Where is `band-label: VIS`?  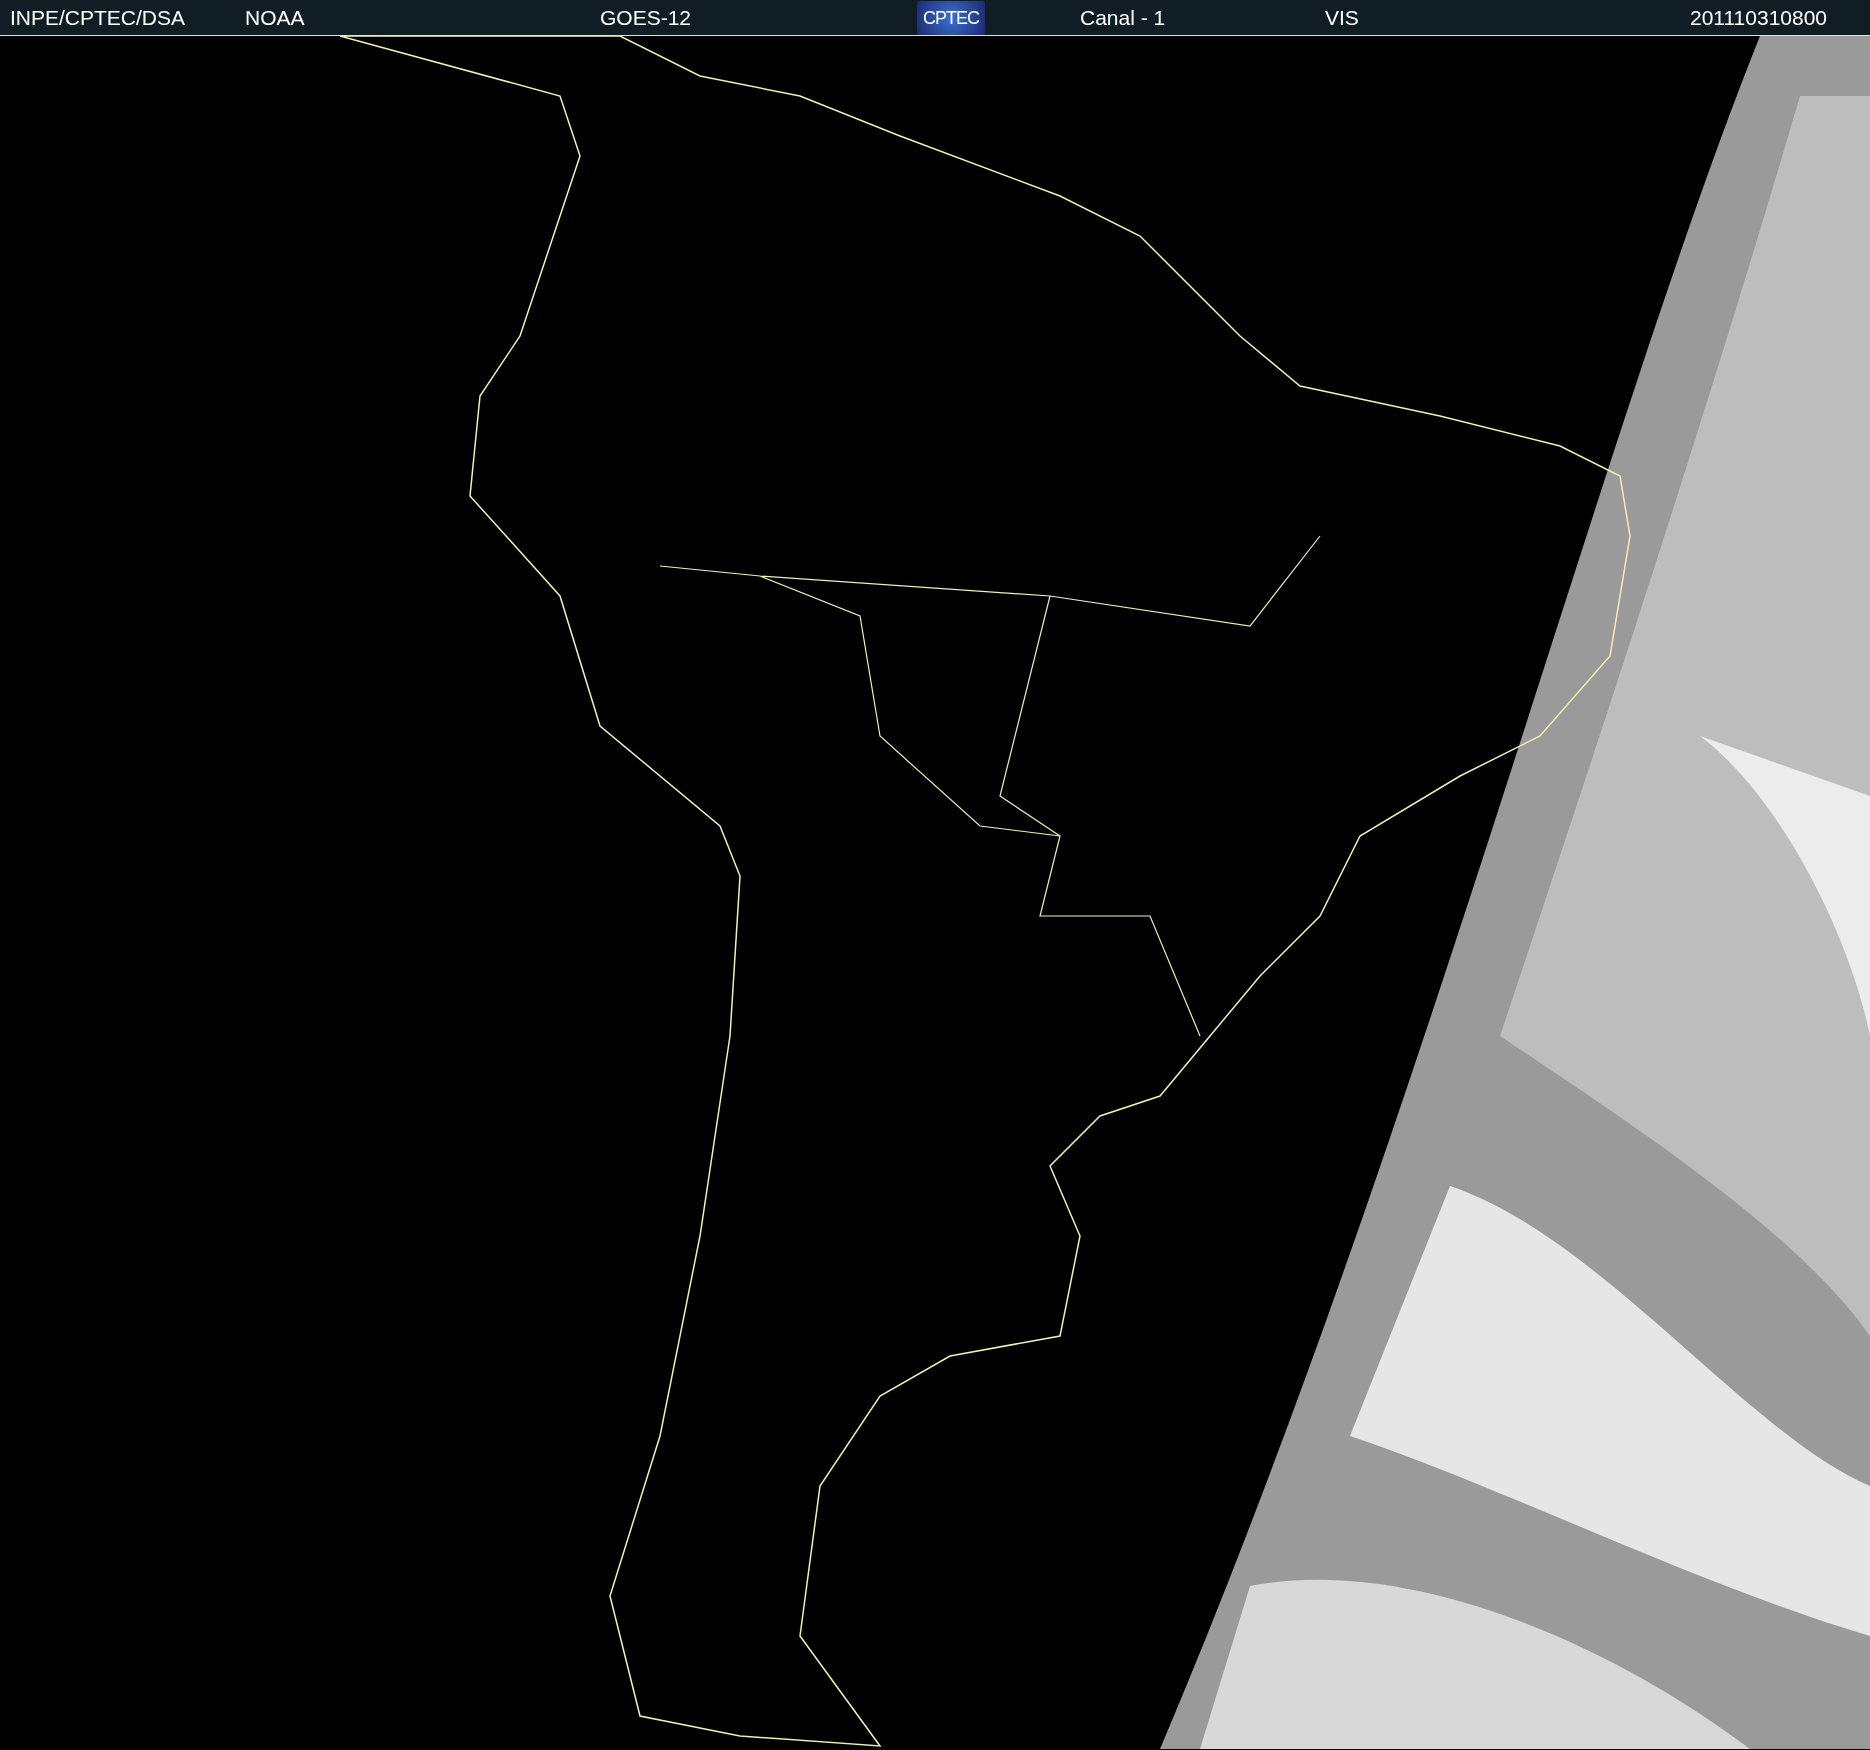
band-label: VIS is located at coordinates (1342, 17).